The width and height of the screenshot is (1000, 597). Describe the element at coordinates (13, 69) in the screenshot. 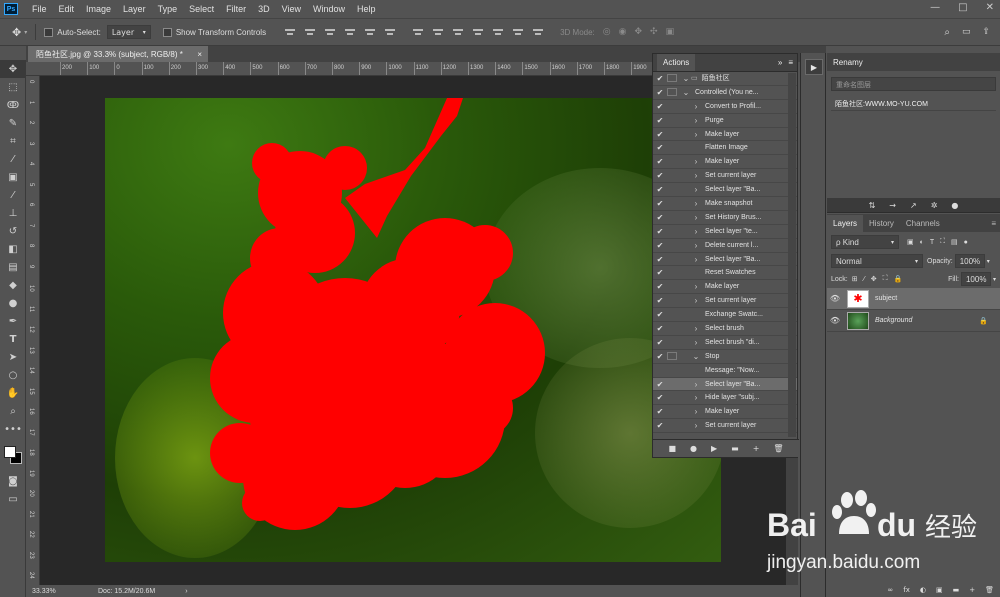

I see `move-tool: ✥` at that location.